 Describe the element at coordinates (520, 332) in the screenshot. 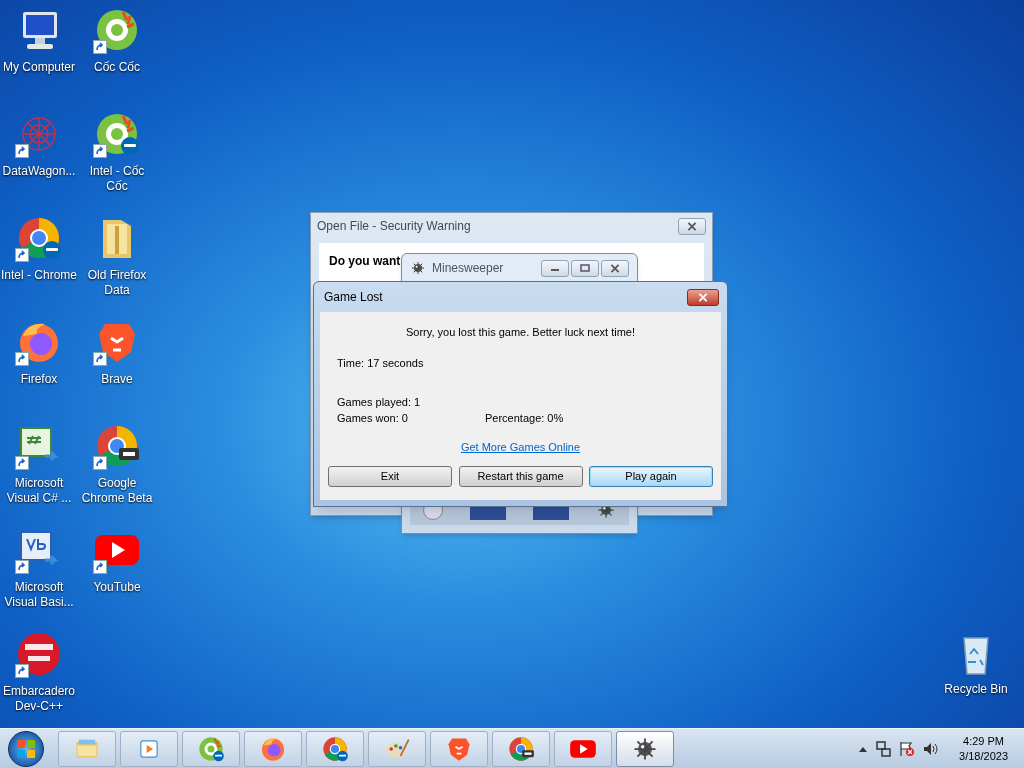

I see `loss-message: Sorry, you lost this game. Better luck next time!` at that location.